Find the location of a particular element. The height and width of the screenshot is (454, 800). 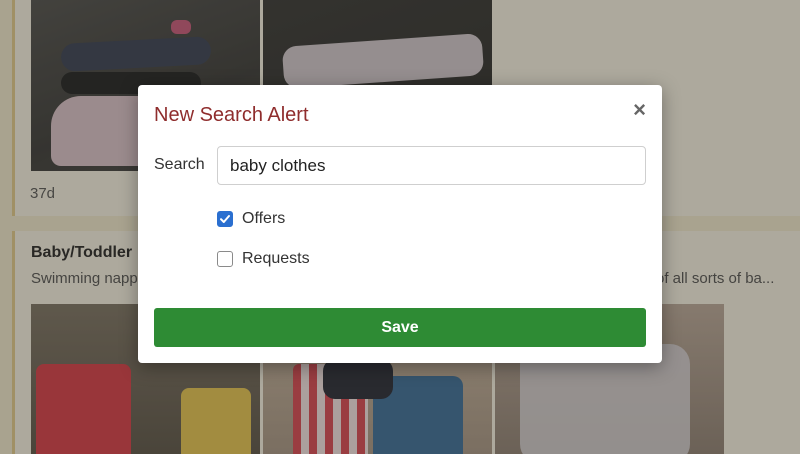

search-label: Search is located at coordinates (179, 164).